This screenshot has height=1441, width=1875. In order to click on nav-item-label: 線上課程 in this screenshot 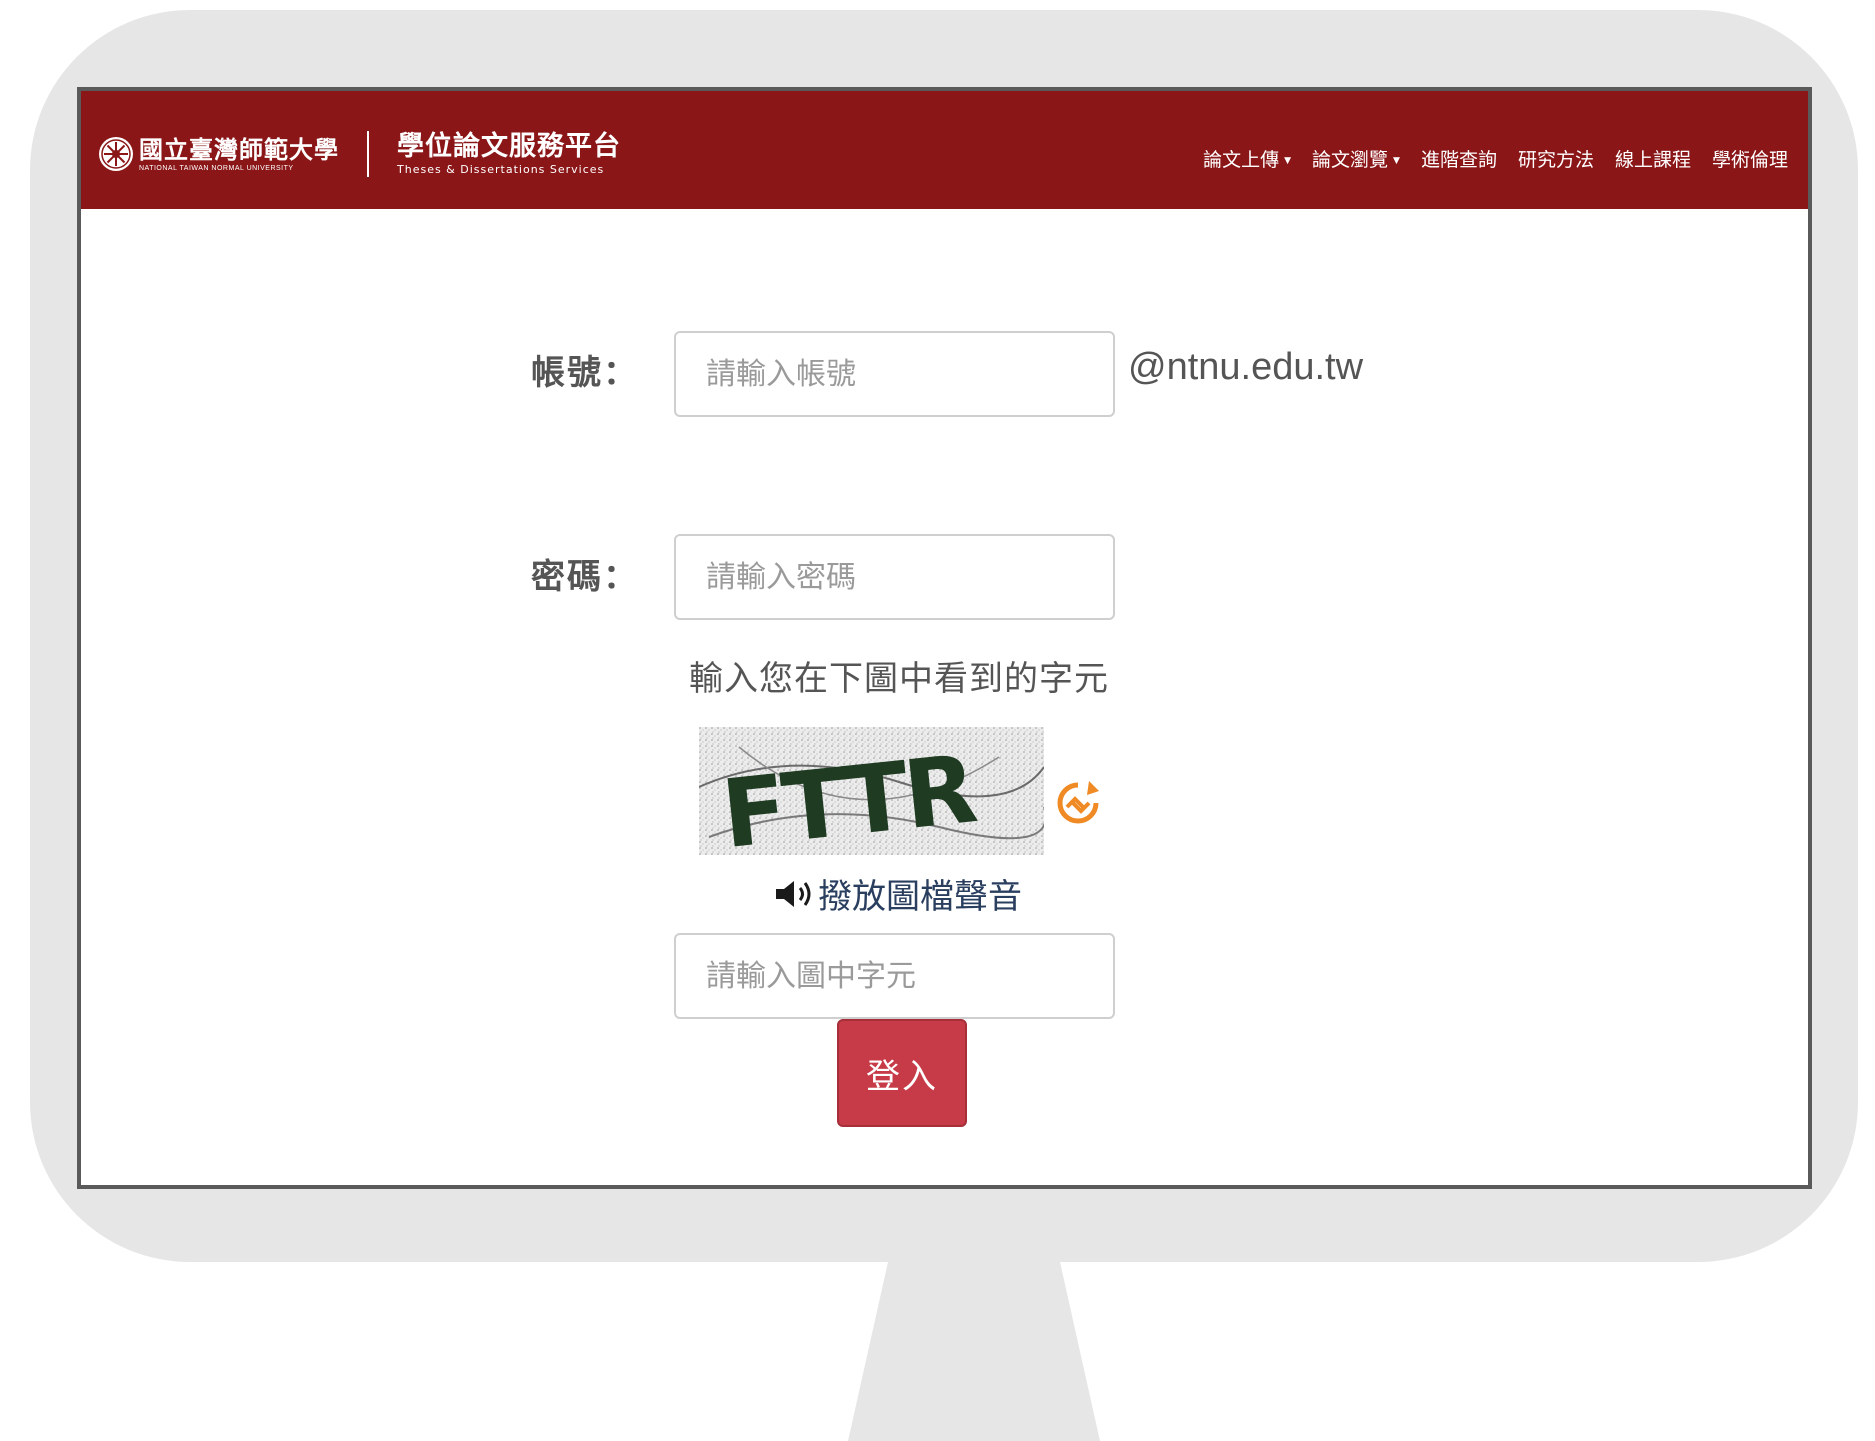, I will do `click(1652, 160)`.